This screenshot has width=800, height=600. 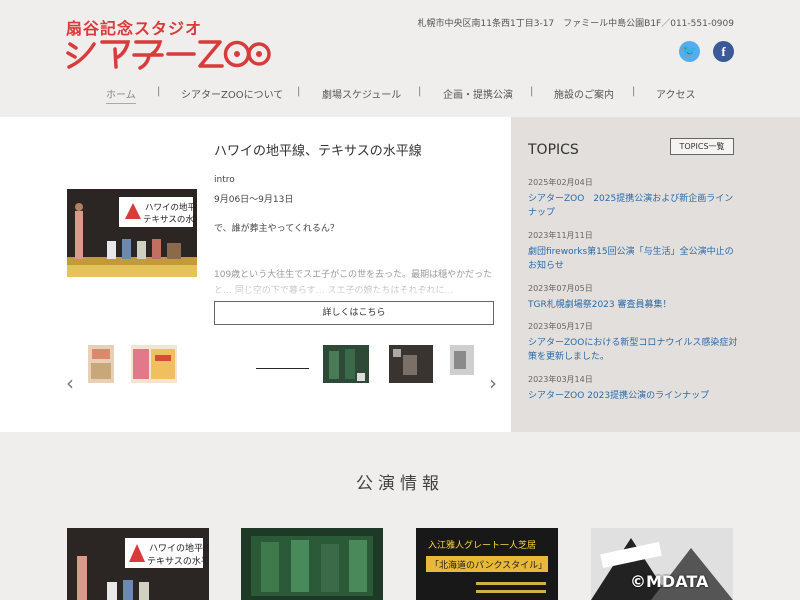 I want to click on topic-link: シアターZOOにおける新型コロナウイルス感染症対策を更新しました。, so click(x=634, y=350).